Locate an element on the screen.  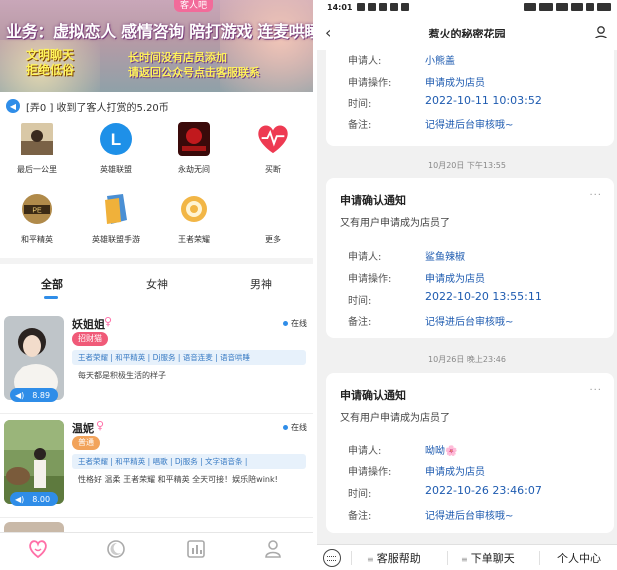
time-value: 2022-10-11 10:03:52 is located at coordinates (483, 100).